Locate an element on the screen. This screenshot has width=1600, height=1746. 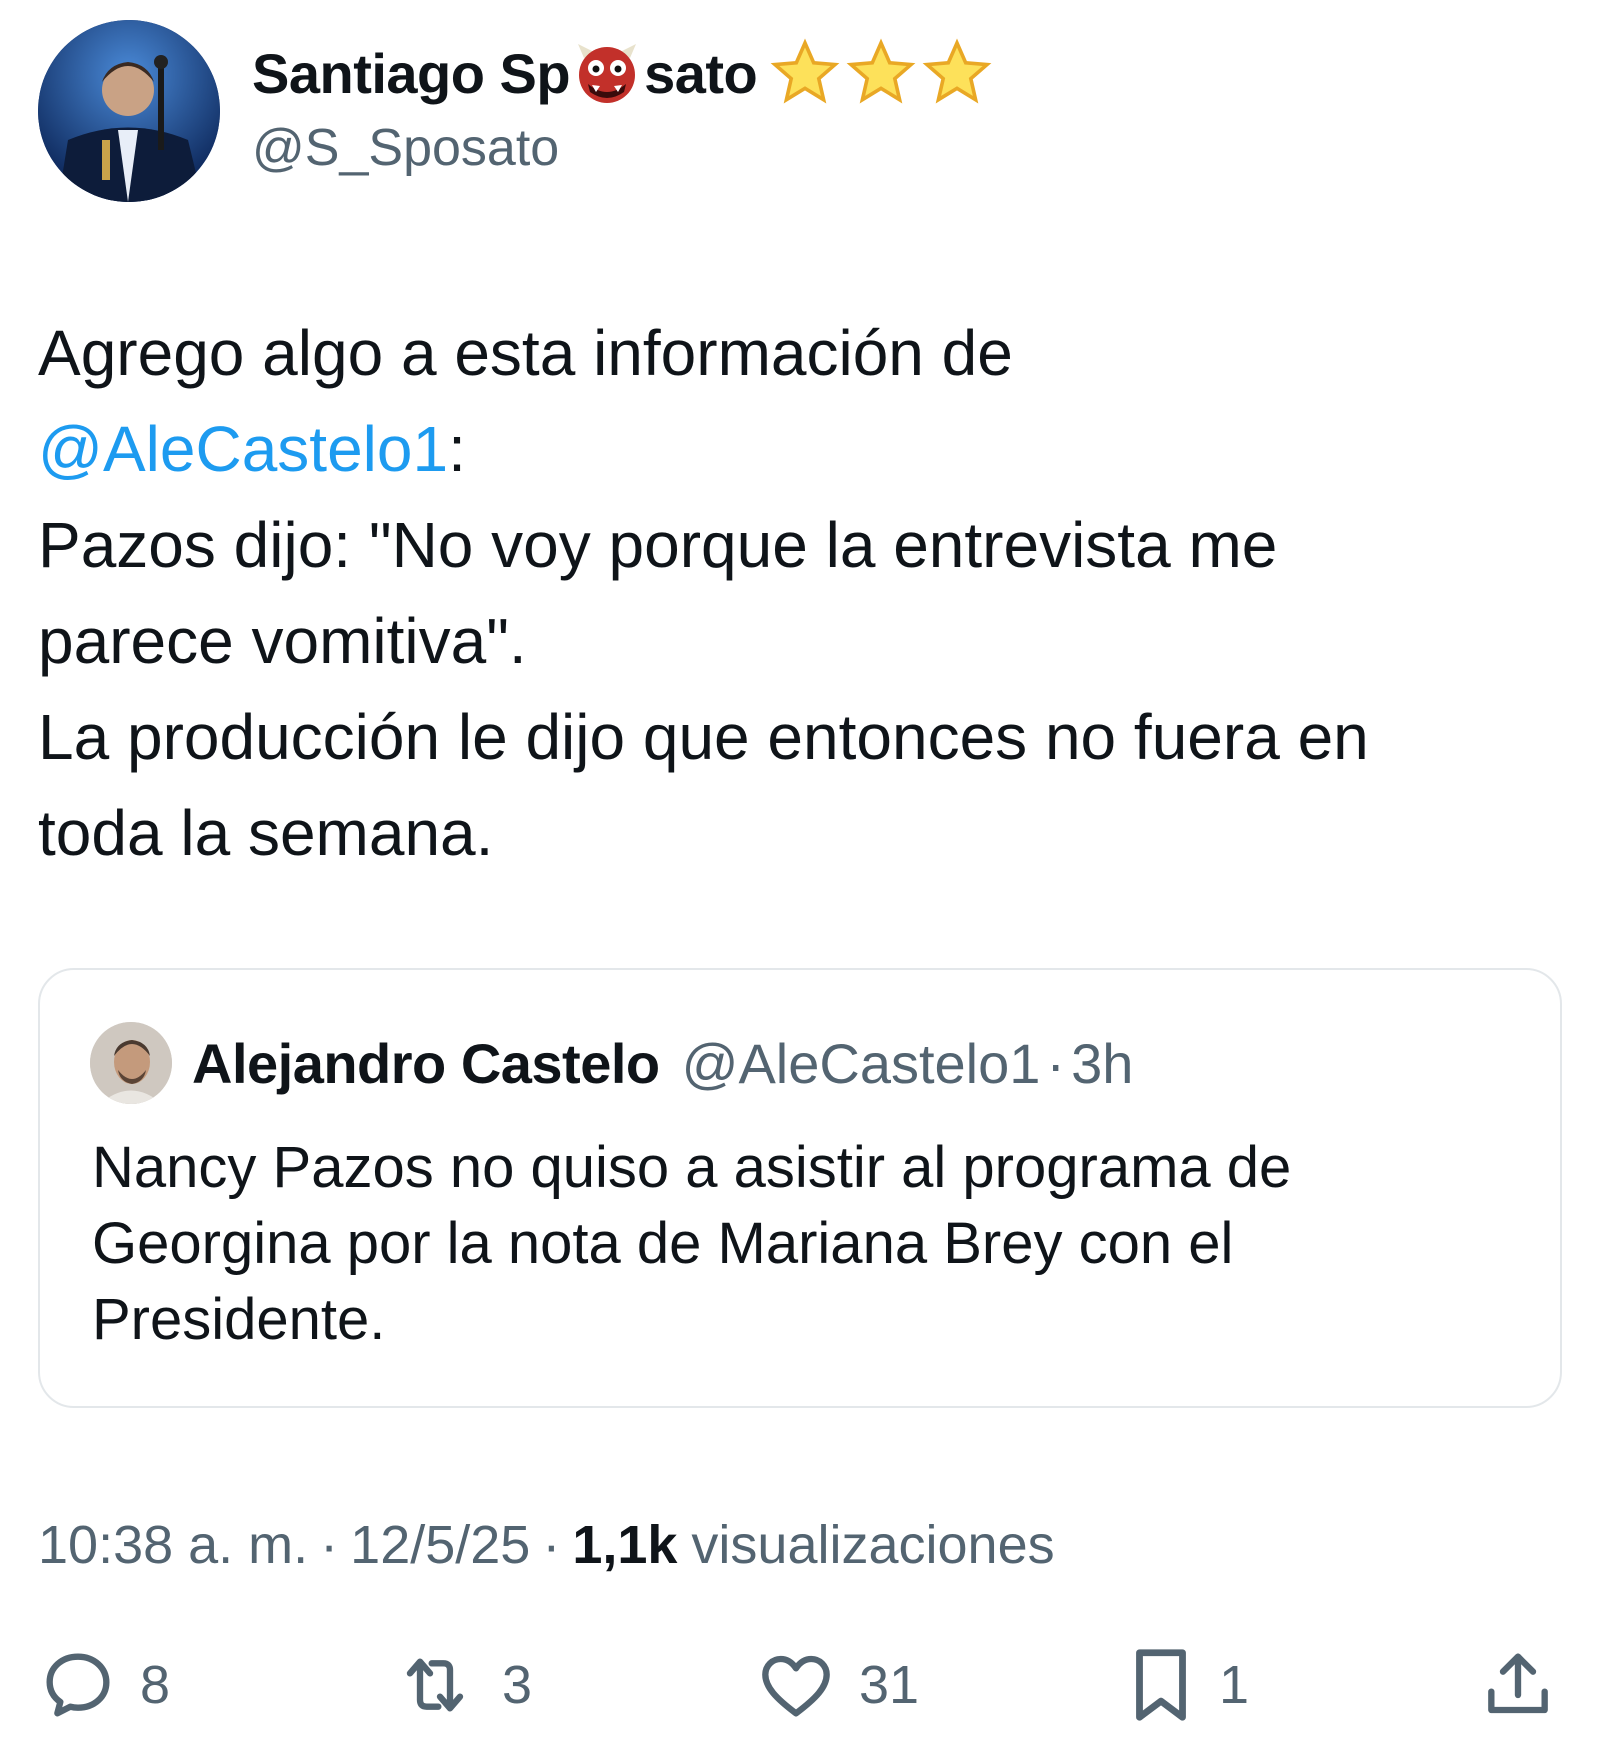
like-count: 31 is located at coordinates (889, 1685).